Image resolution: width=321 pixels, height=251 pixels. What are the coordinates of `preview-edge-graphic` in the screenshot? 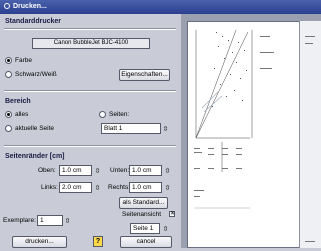 It's located at (310, 139).